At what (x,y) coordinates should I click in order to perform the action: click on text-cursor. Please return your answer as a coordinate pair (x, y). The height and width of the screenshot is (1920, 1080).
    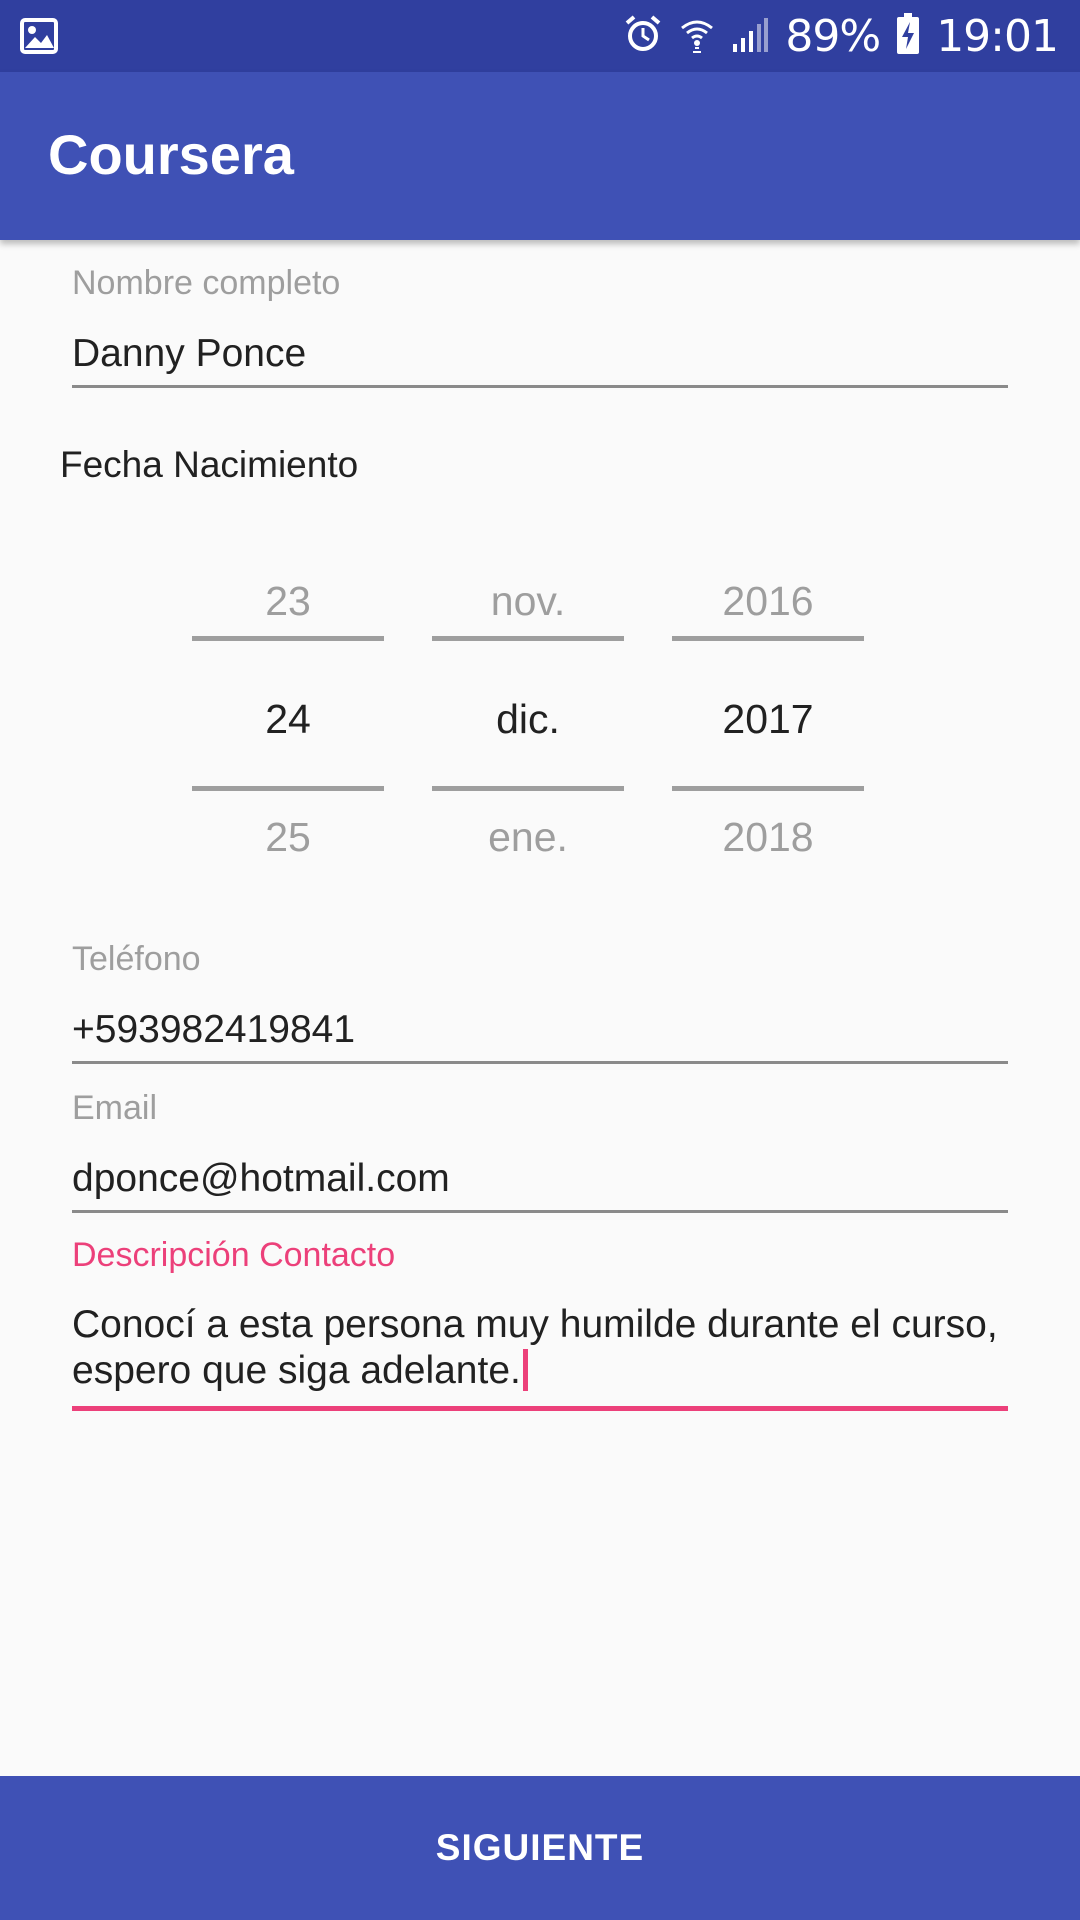
    Looking at the image, I should click on (525, 1370).